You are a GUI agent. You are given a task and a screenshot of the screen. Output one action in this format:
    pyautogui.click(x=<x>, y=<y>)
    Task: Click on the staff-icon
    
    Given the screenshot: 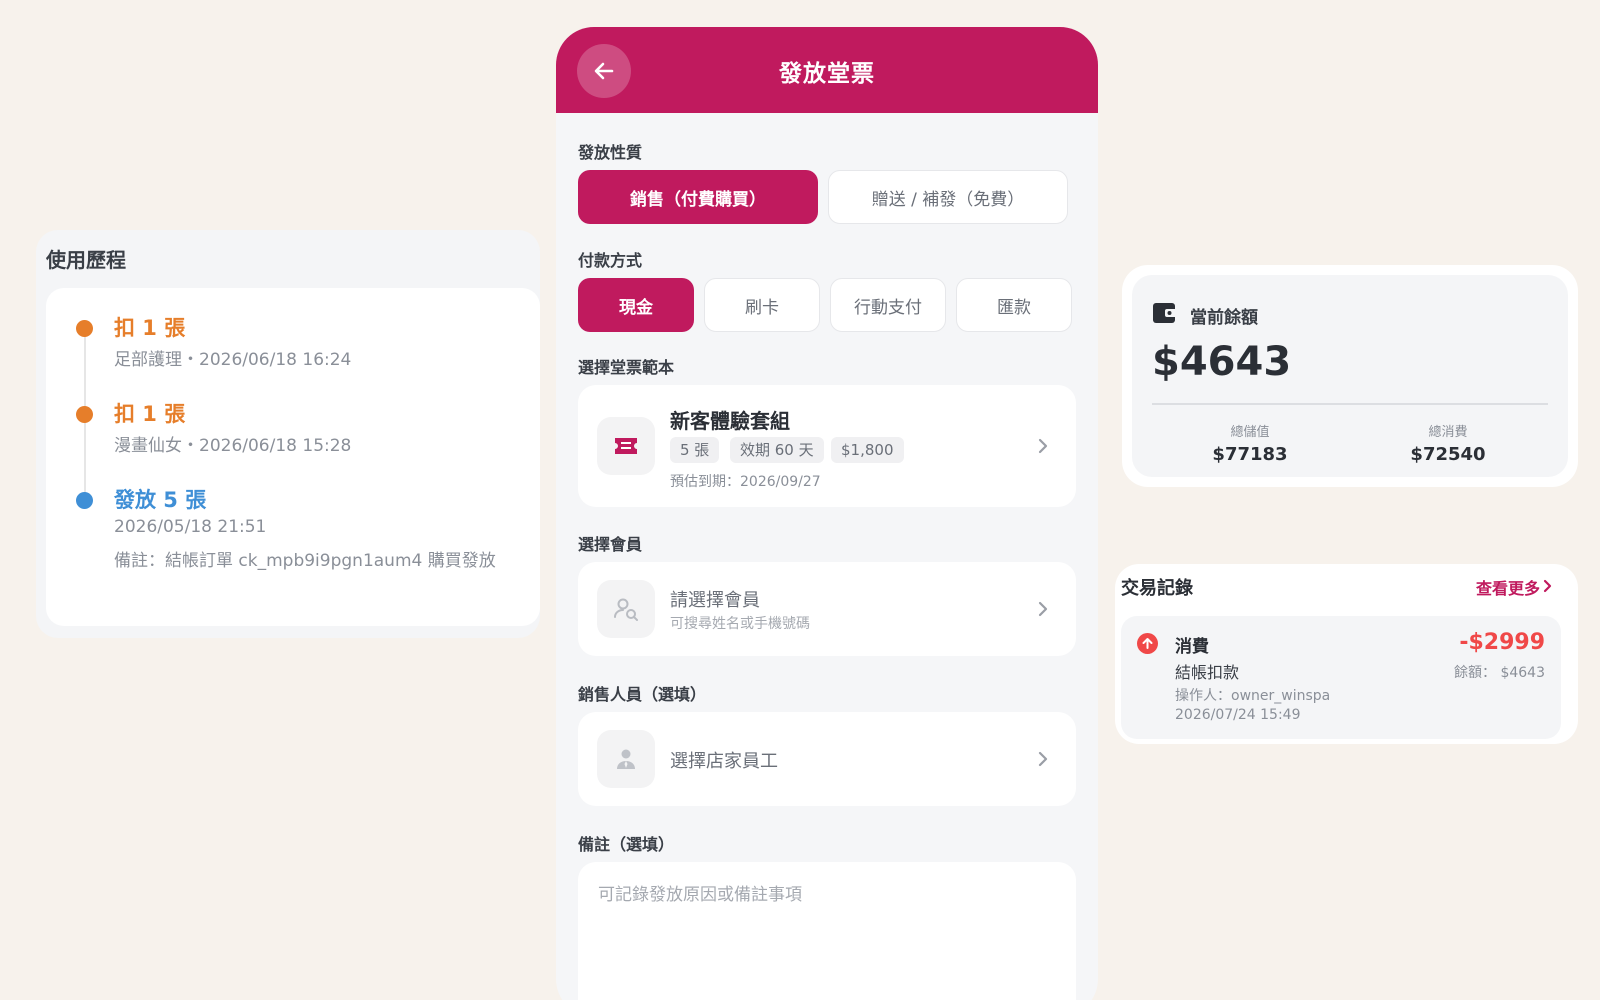 What is the action you would take?
    pyautogui.click(x=626, y=759)
    